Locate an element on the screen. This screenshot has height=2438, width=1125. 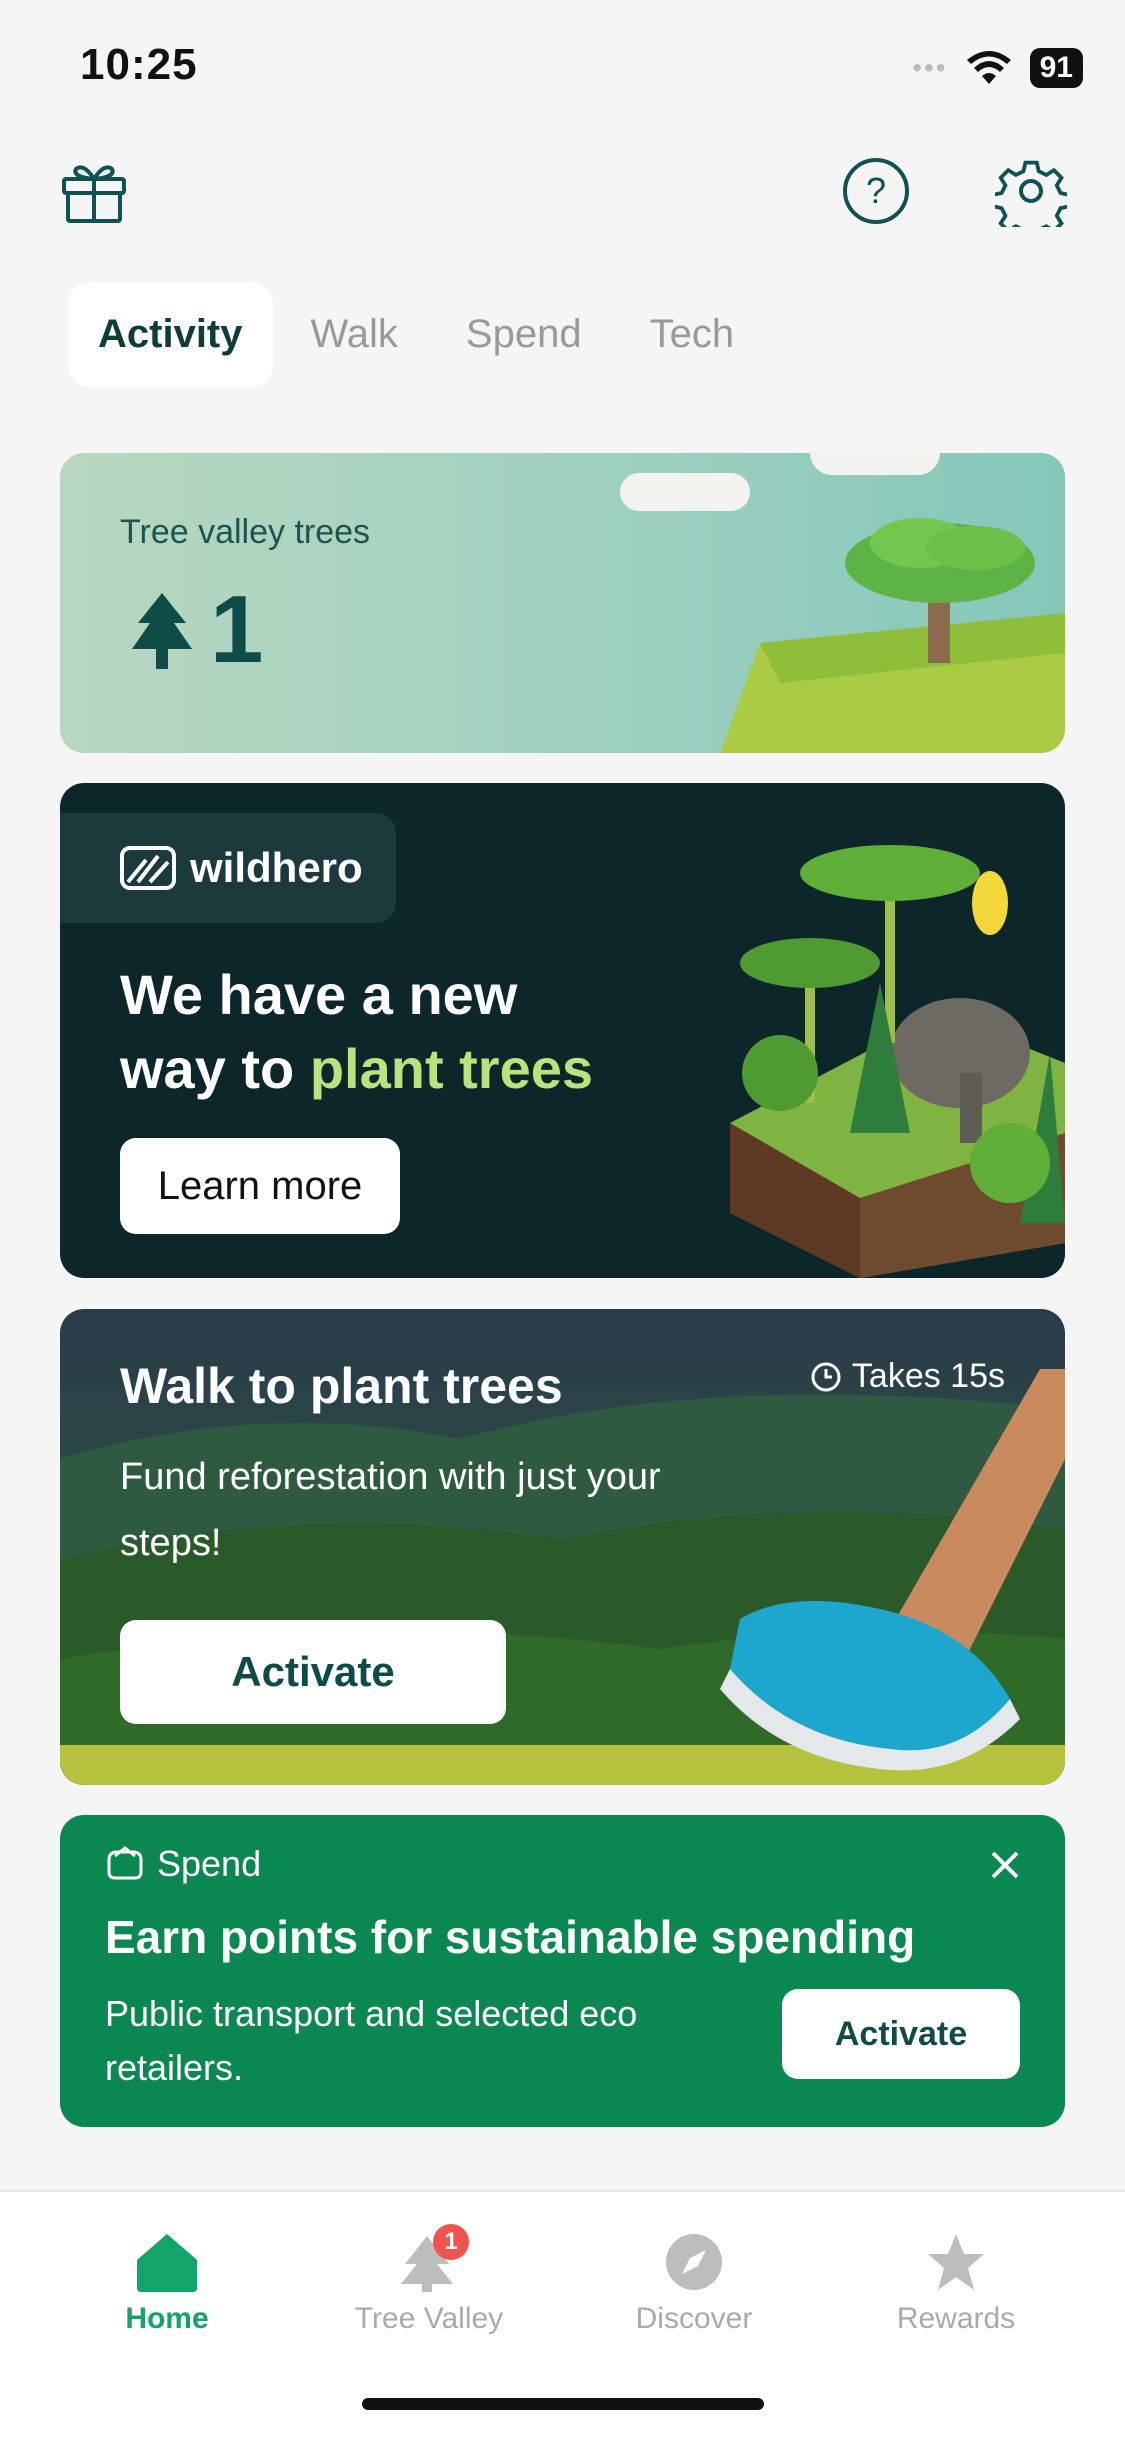
help-icon: ? is located at coordinates (876, 191).